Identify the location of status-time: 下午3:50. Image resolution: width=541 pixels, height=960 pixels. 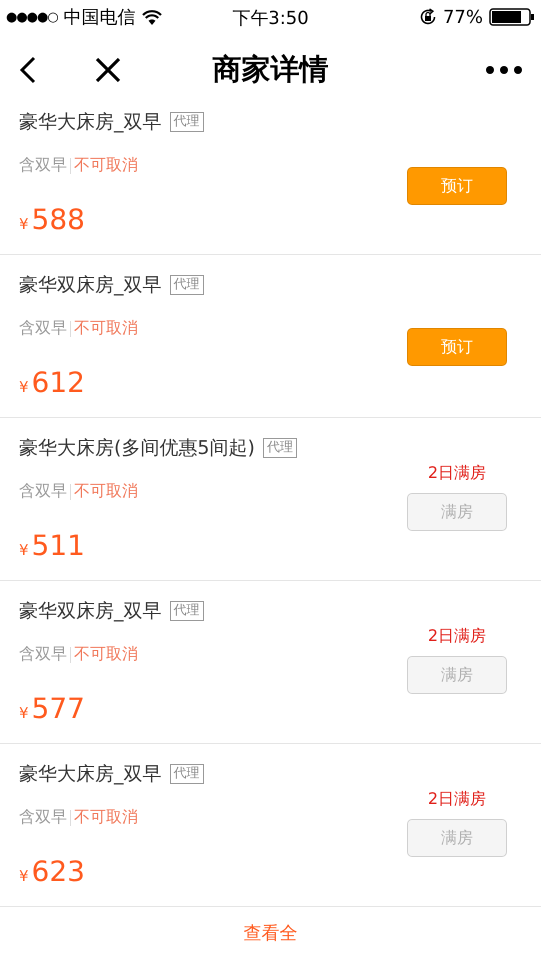
(270, 18).